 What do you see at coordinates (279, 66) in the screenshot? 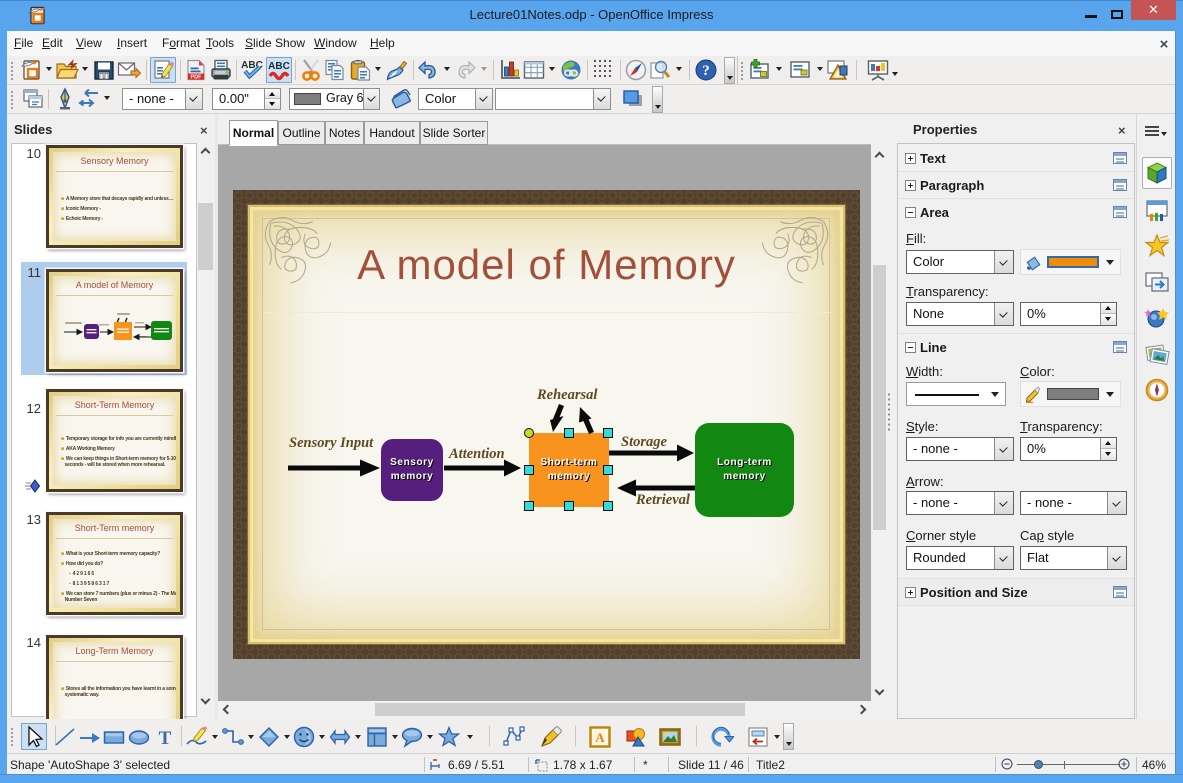
I see `svg-text: ABC` at bounding box center [279, 66].